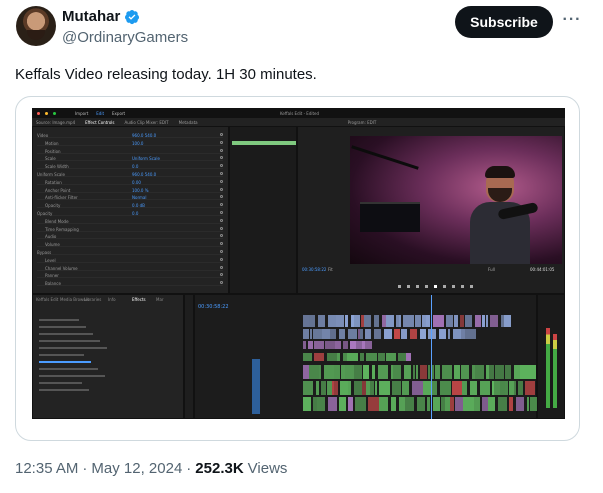 This screenshot has width=603, height=493. I want to click on effect-row-value: 100.0, so click(138, 143).